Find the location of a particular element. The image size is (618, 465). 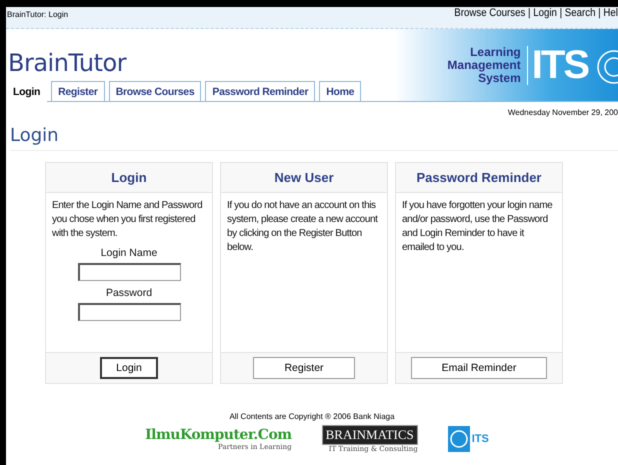

field-label: Password is located at coordinates (129, 293).